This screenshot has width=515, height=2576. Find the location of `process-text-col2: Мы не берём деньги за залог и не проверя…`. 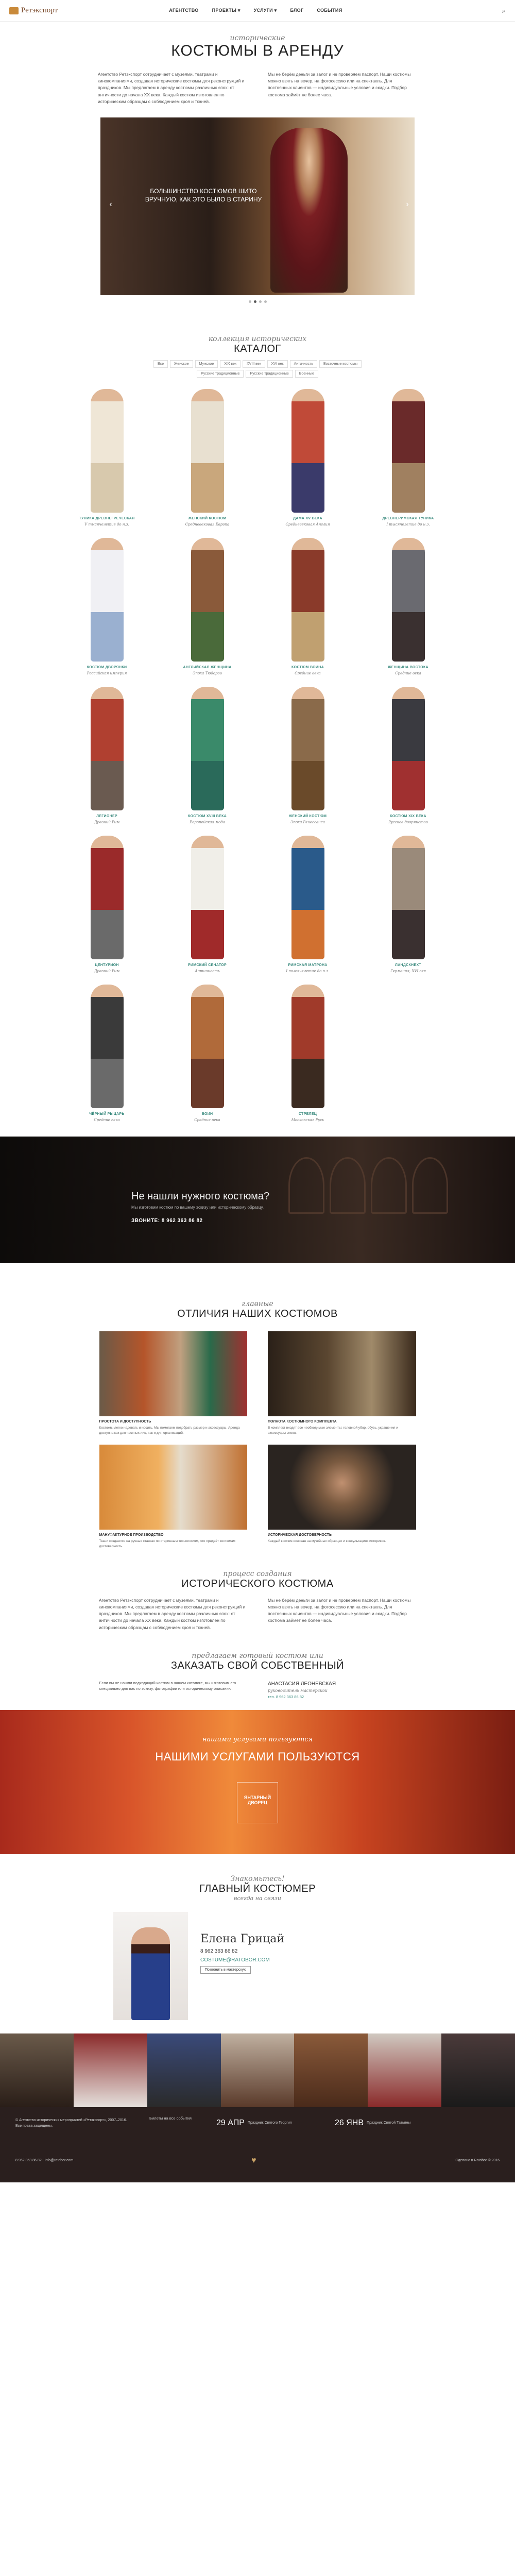

process-text-col2: Мы не берём деньги за залог и не проверя… is located at coordinates (339, 1610).